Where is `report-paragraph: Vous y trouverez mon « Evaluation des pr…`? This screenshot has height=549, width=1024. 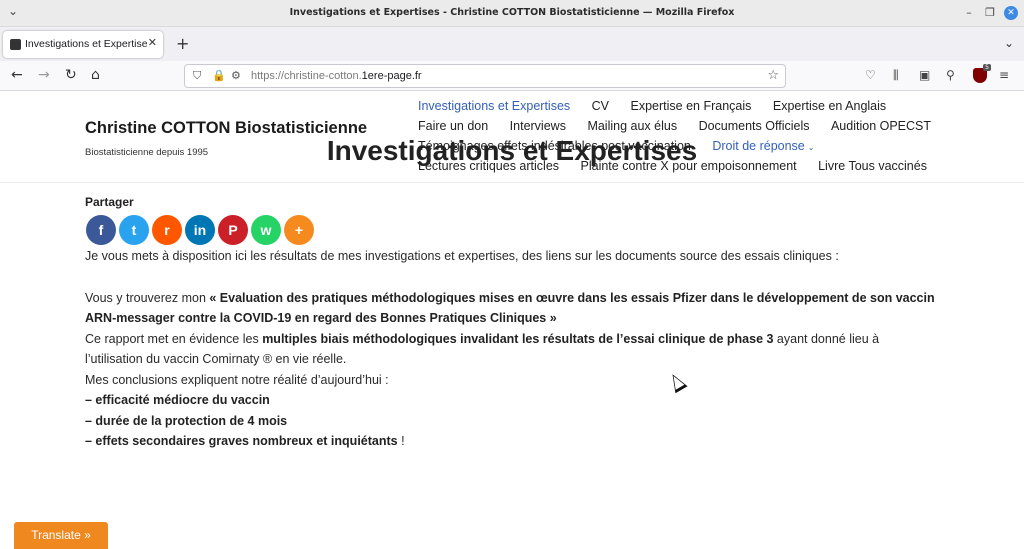
report-paragraph: Vous y trouverez mon « Evaluation des pr… is located at coordinates (510, 308).